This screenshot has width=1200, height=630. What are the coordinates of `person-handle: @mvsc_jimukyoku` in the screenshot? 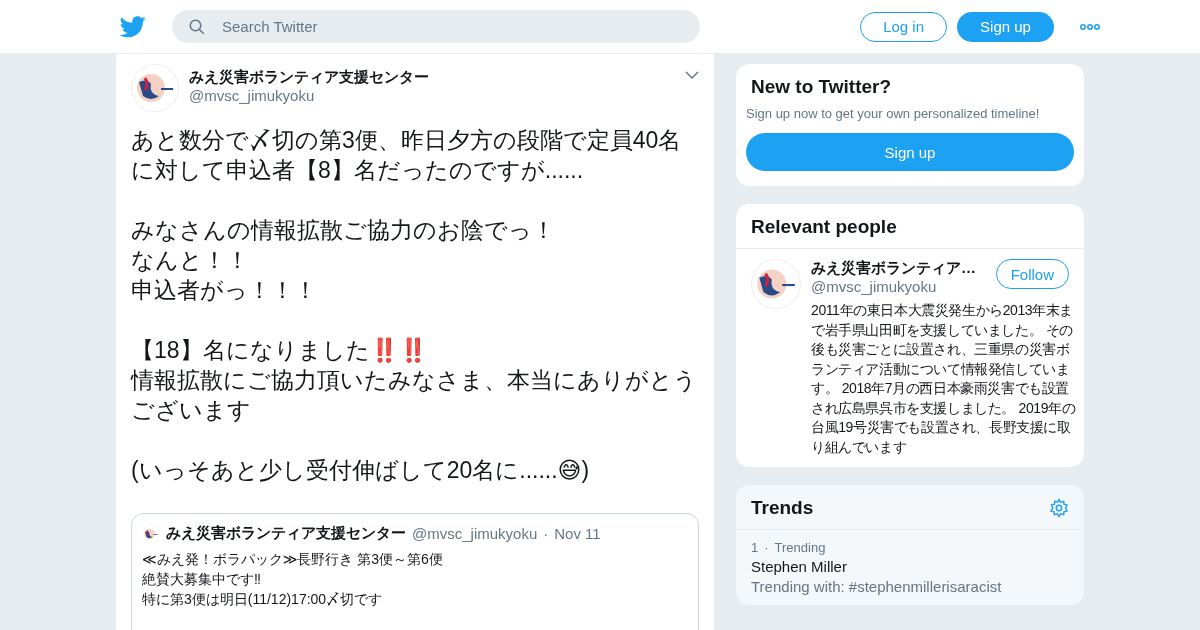 It's located at (874, 286).